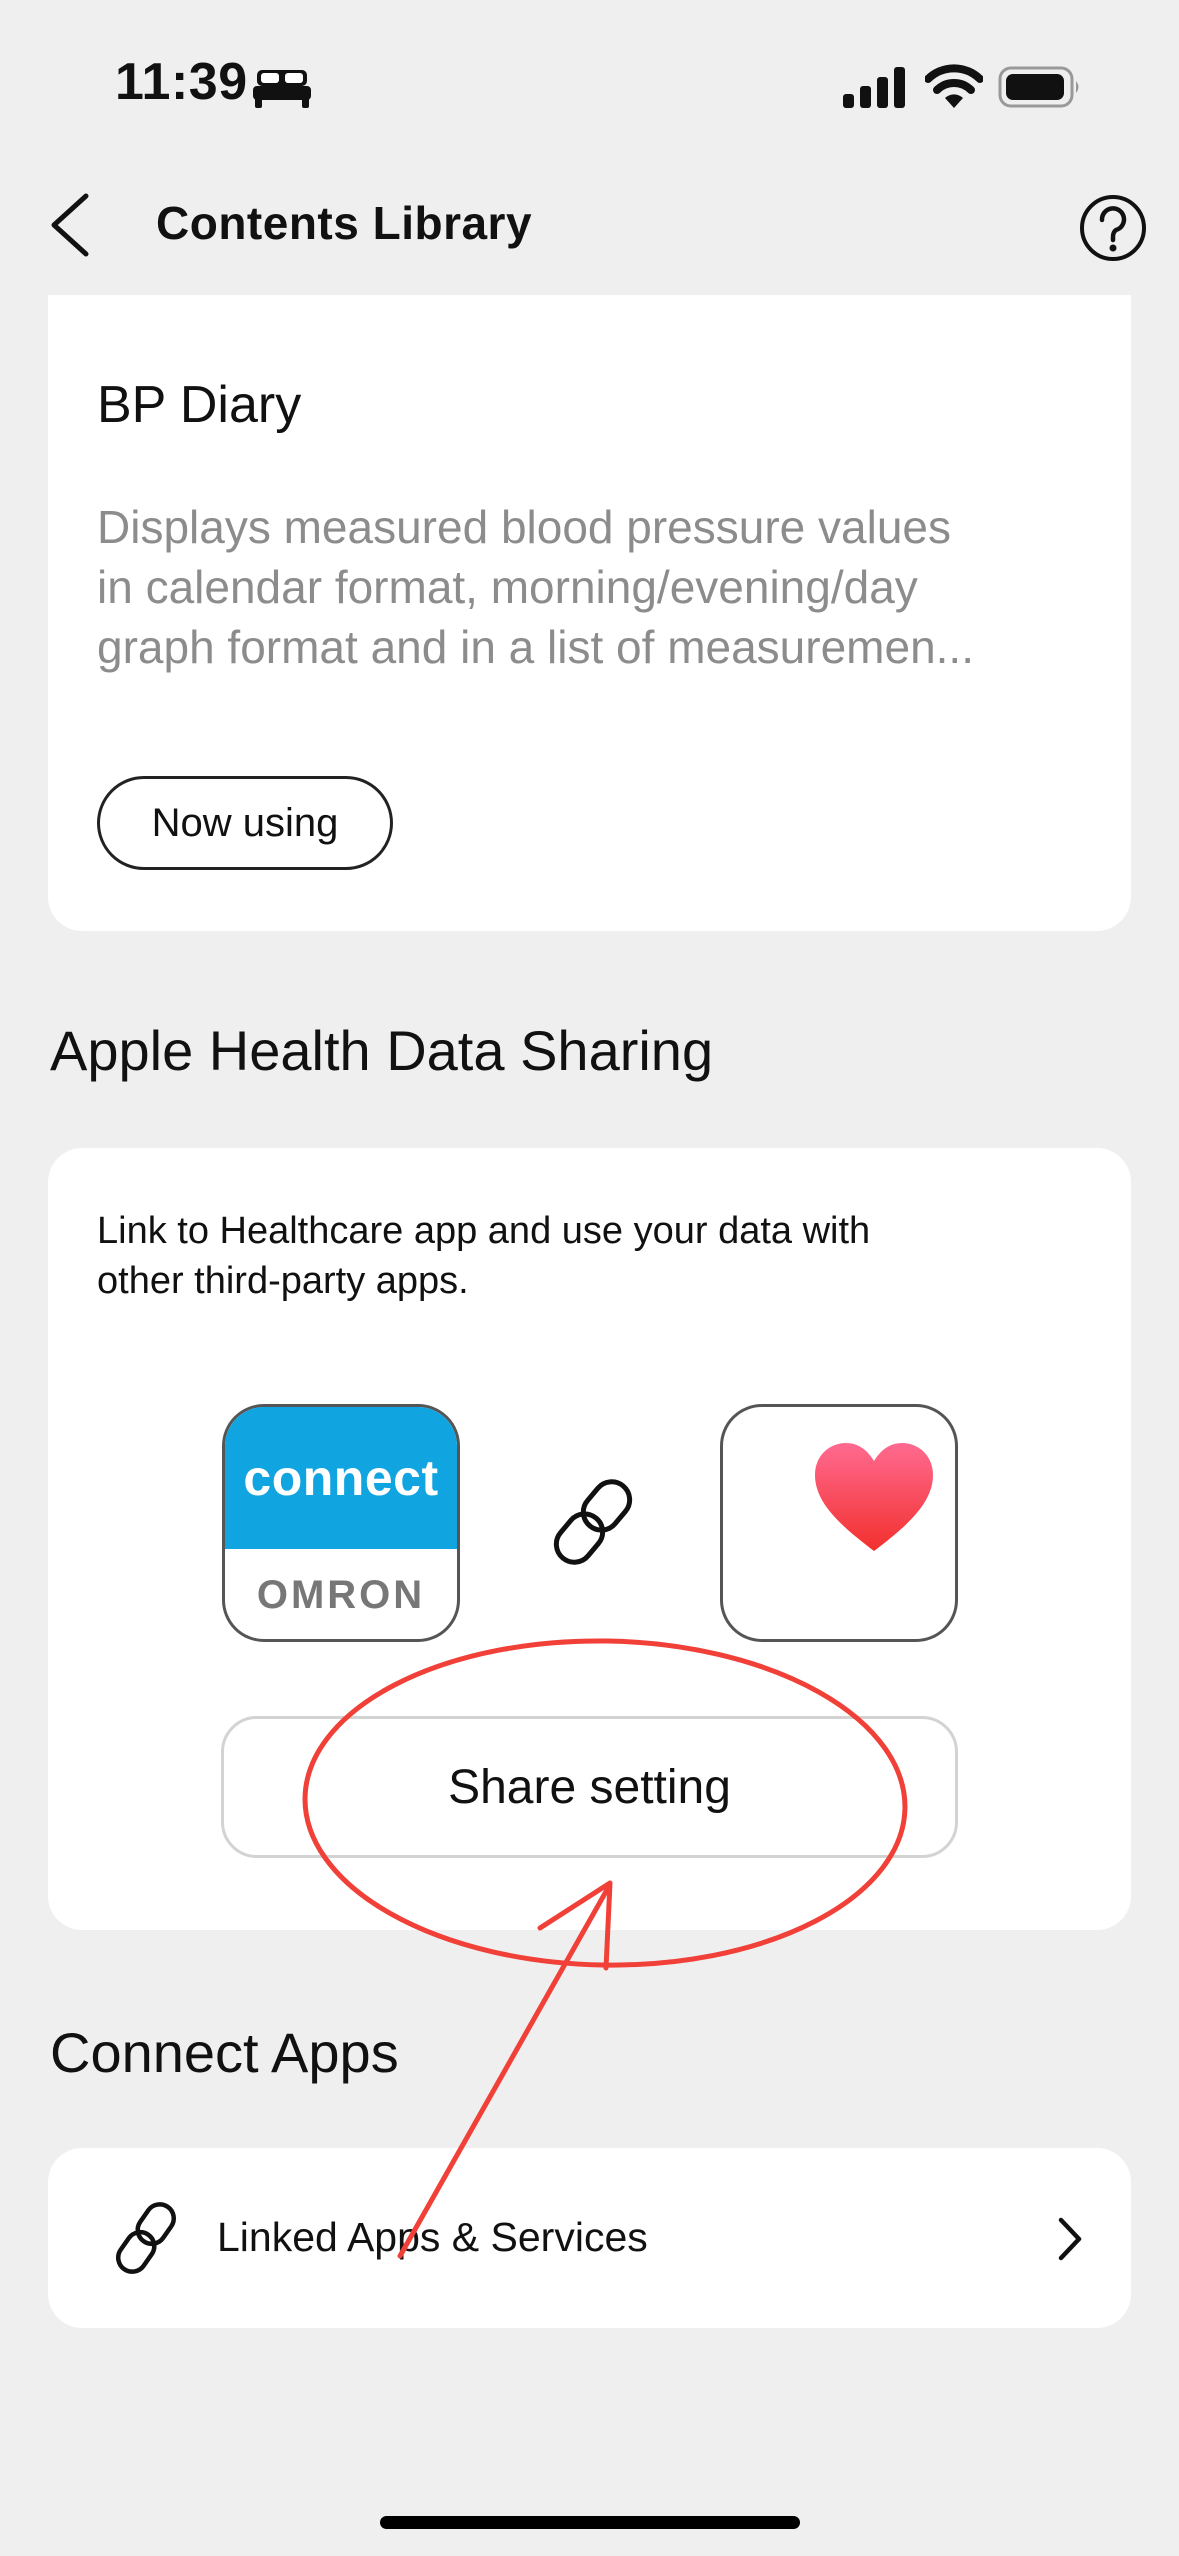  I want to click on home-indicator, so click(590, 2522).